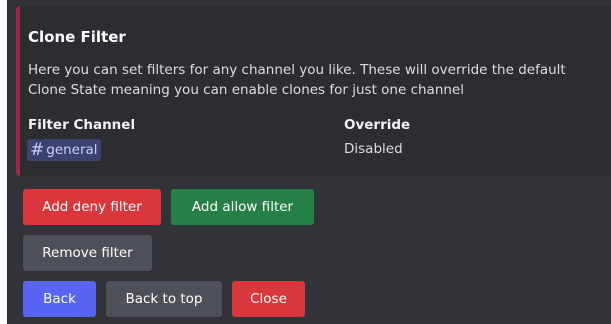  Describe the element at coordinates (82, 125) in the screenshot. I see `filter-channel-field-name: Filter Channel` at that location.